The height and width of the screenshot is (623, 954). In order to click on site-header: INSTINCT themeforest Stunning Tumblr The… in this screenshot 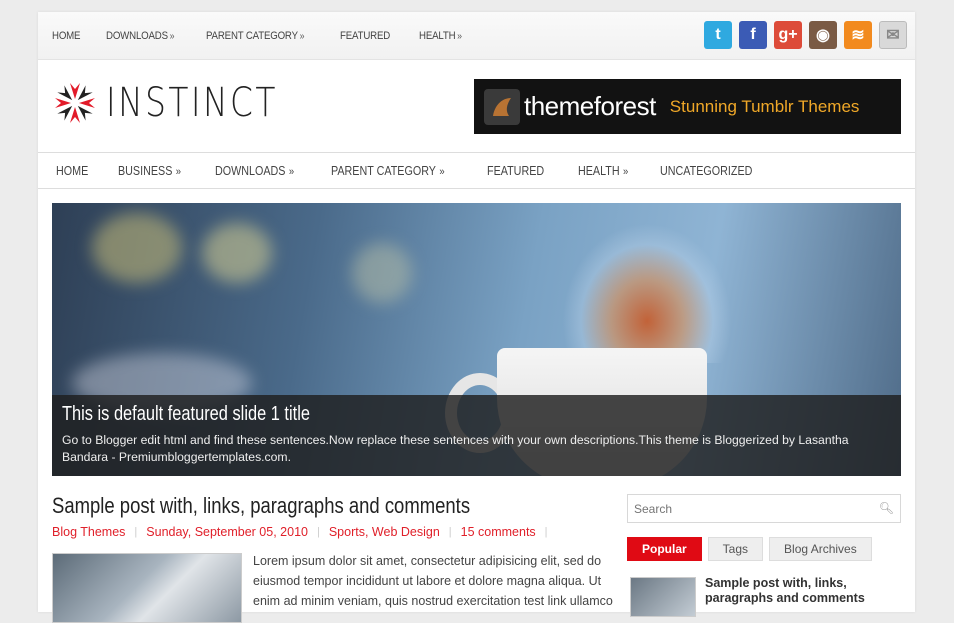, I will do `click(476, 106)`.